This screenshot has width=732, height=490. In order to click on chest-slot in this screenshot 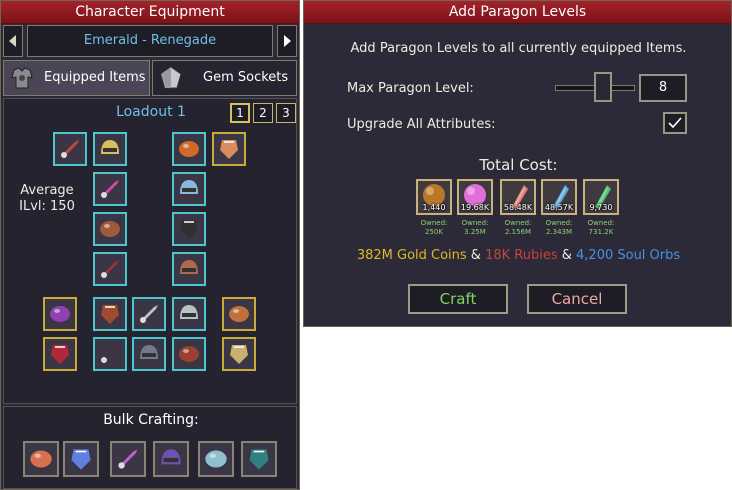, I will do `click(110, 229)`.